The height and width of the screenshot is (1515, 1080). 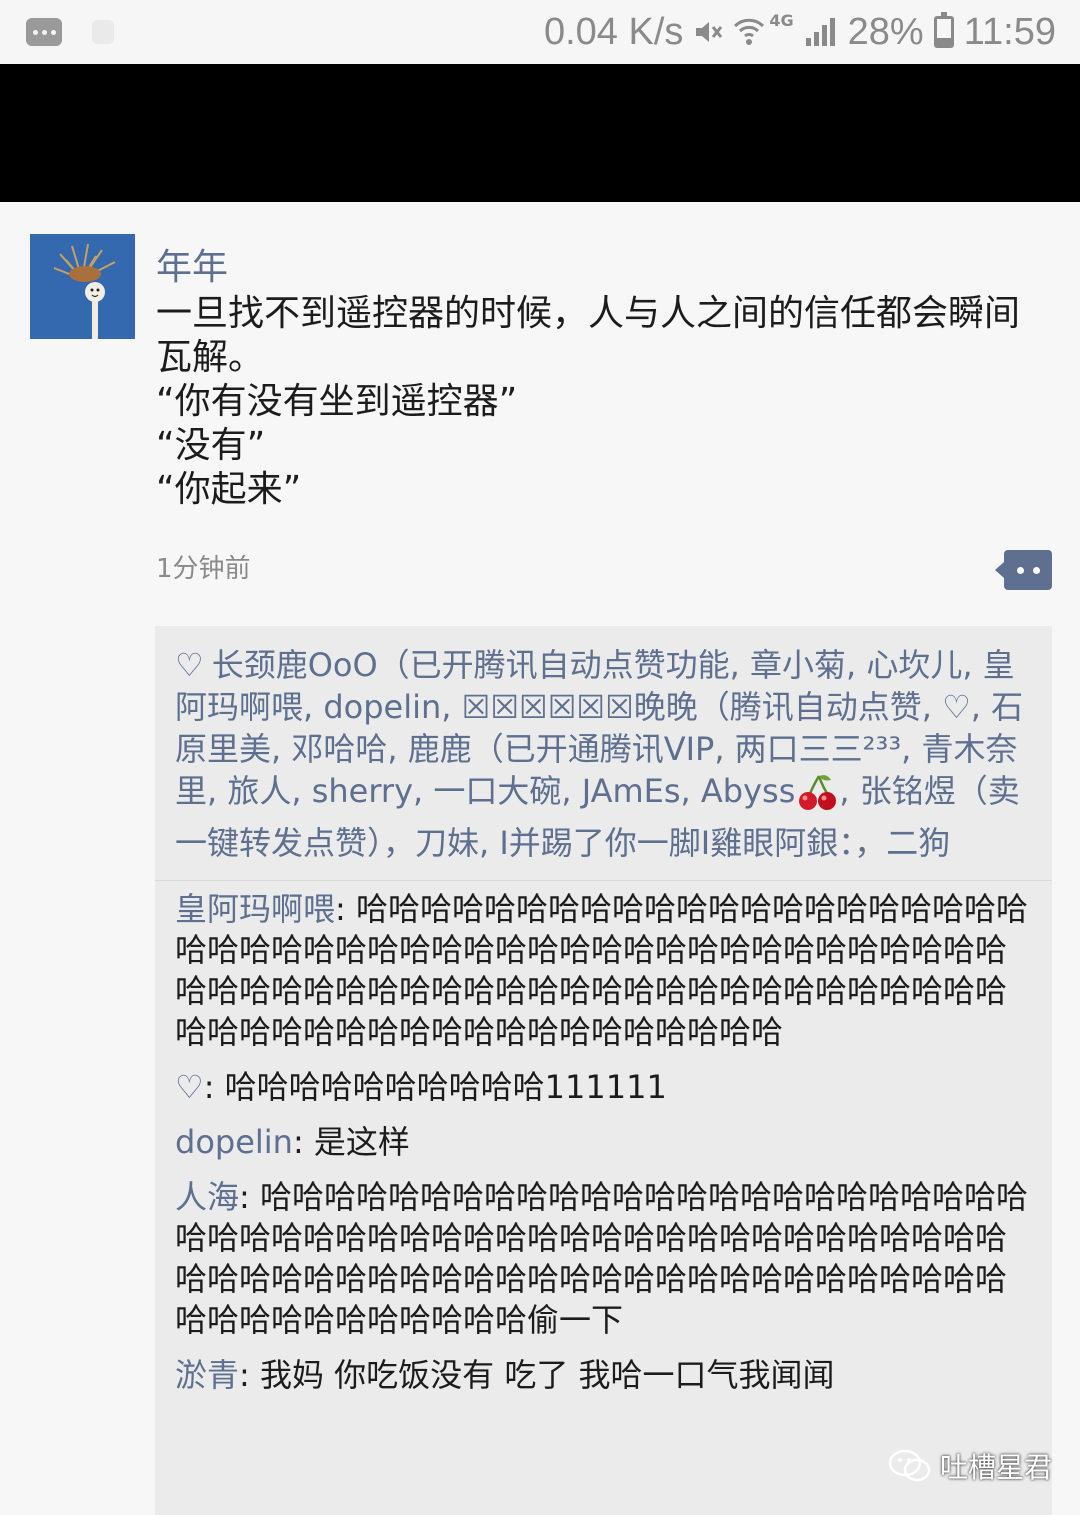 I want to click on comment-item: 淤青: 我妈 你吃饭没有 吃了 我哈一口气我闻闻, so click(x=604, y=1375).